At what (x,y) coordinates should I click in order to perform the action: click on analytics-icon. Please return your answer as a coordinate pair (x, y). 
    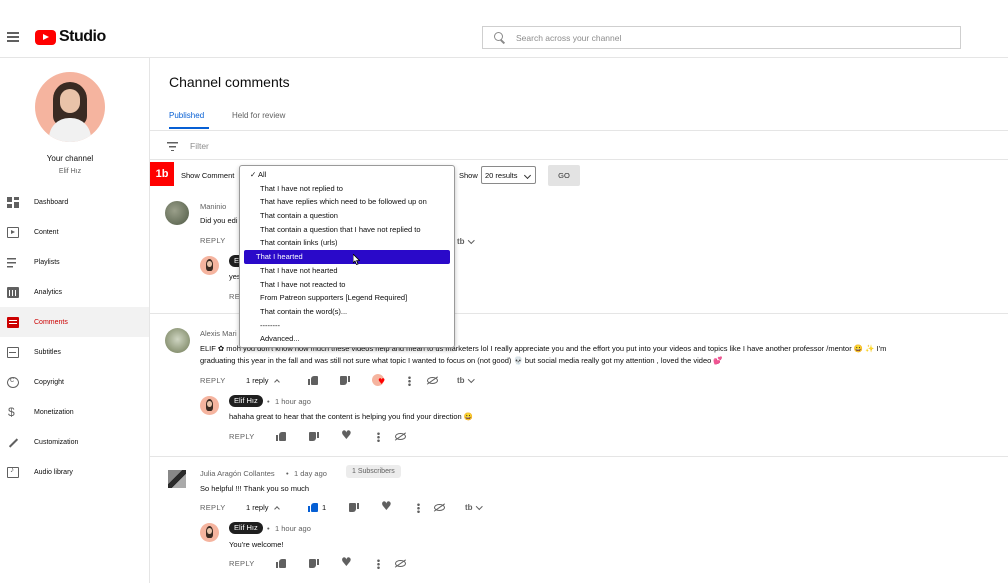
    Looking at the image, I should click on (13, 292).